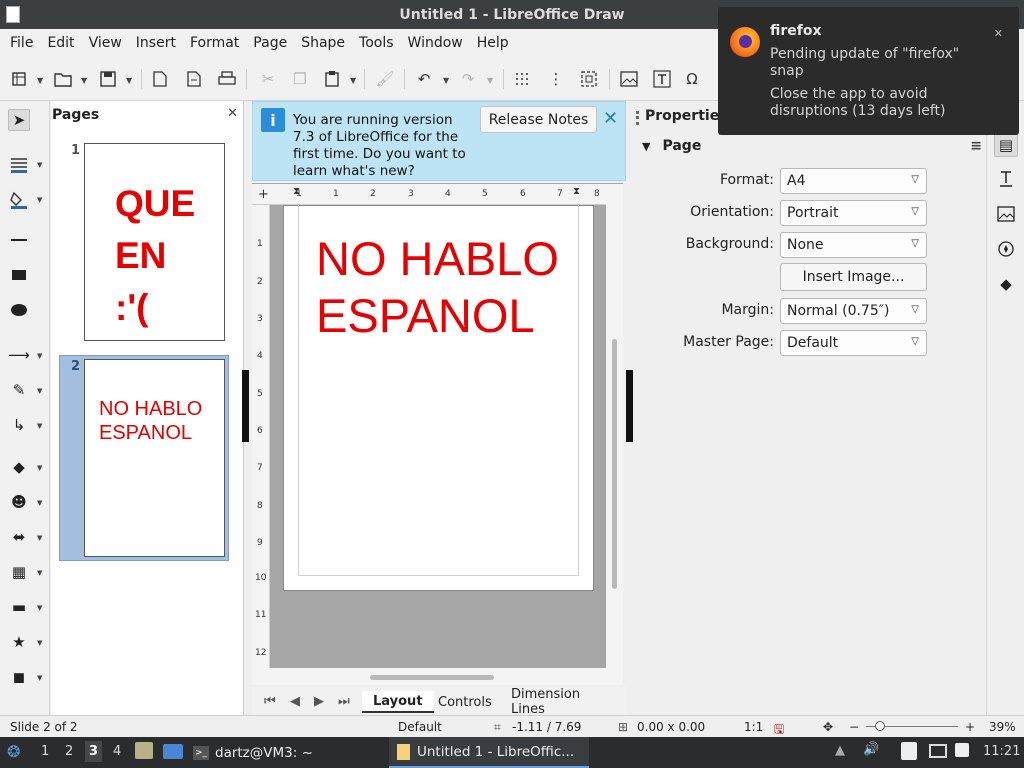 This screenshot has height=768, width=1024. Describe the element at coordinates (398, 702) in the screenshot. I see `tab-layout: Layout` at that location.